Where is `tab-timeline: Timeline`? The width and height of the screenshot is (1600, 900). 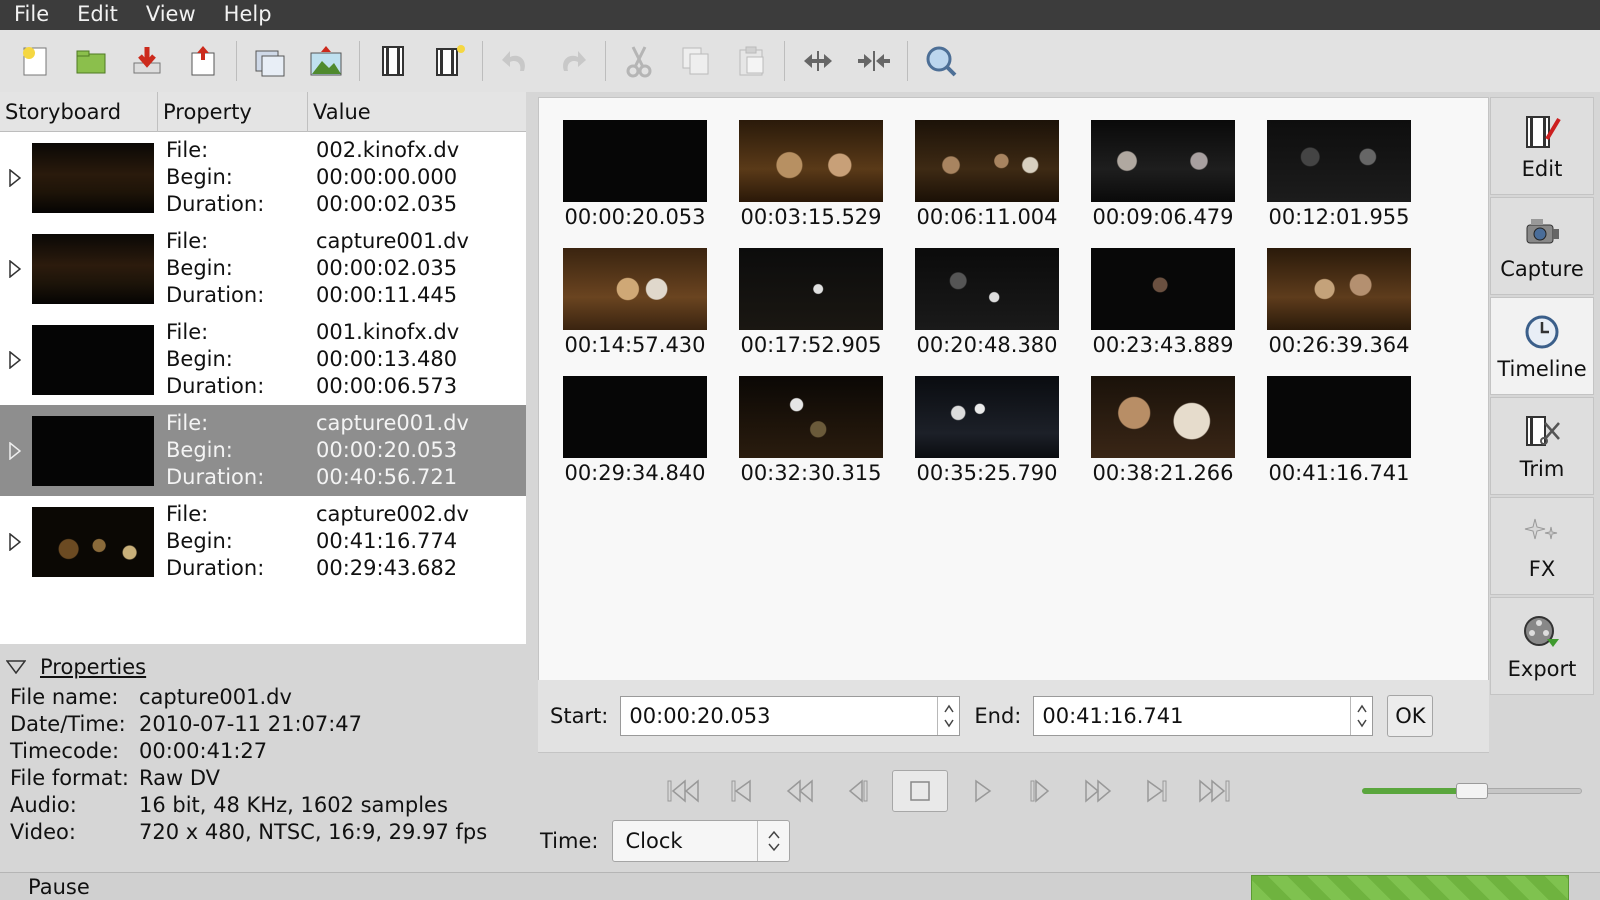 tab-timeline: Timeline is located at coordinates (1542, 346).